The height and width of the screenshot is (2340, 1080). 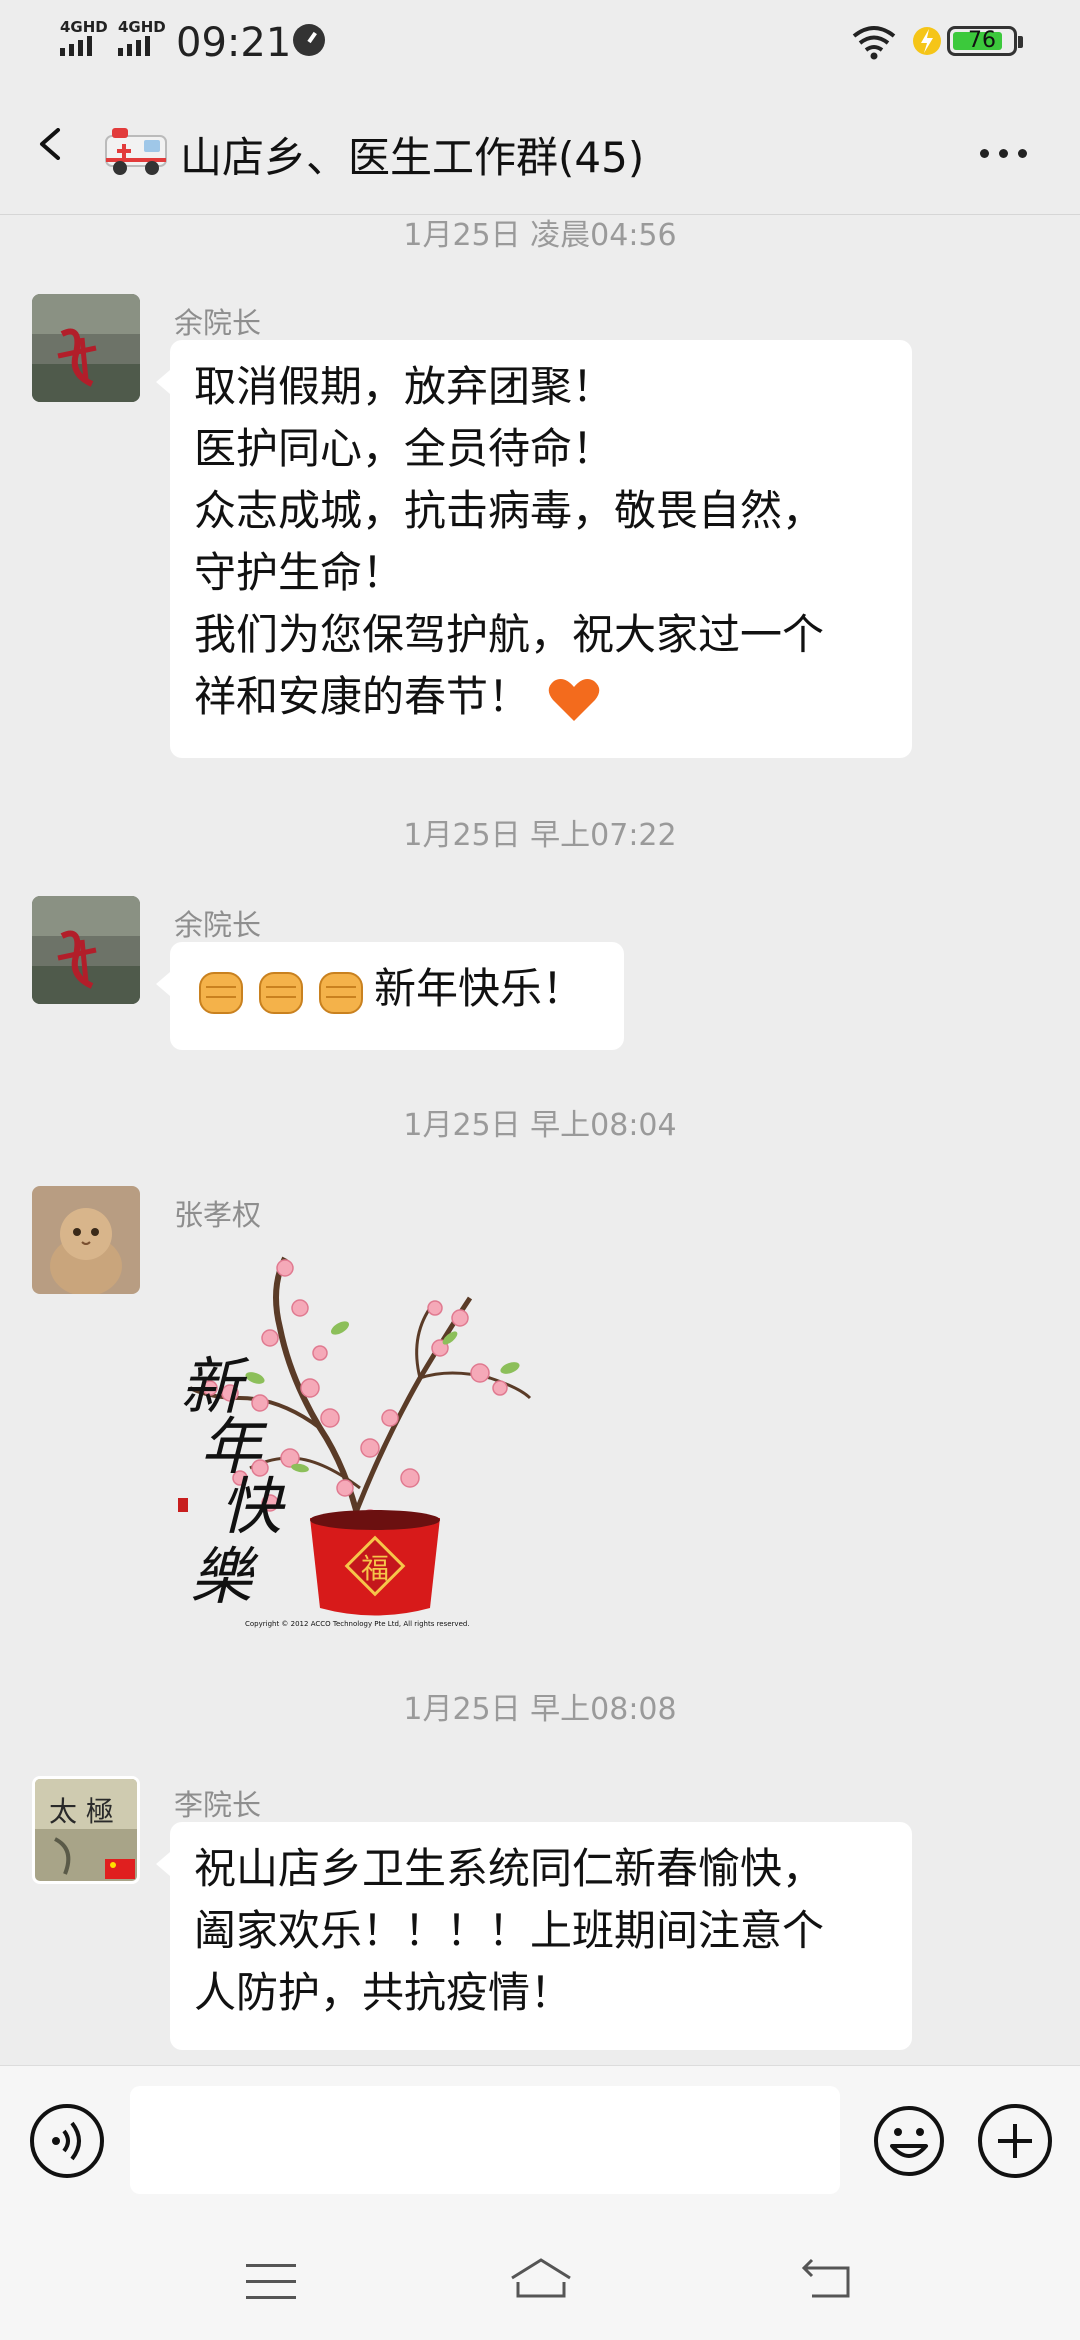 What do you see at coordinates (574, 699) in the screenshot?
I see `heart-emoji-icon` at bounding box center [574, 699].